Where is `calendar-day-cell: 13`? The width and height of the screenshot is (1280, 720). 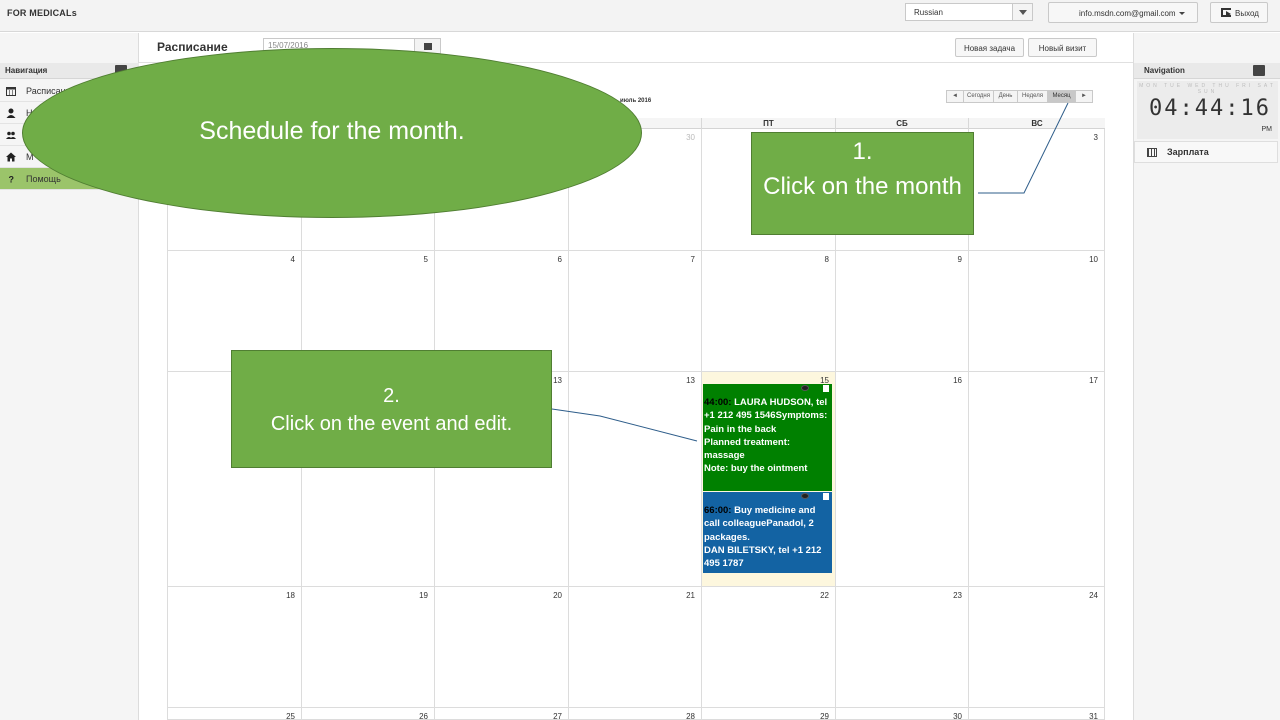 calendar-day-cell: 13 is located at coordinates (634, 479).